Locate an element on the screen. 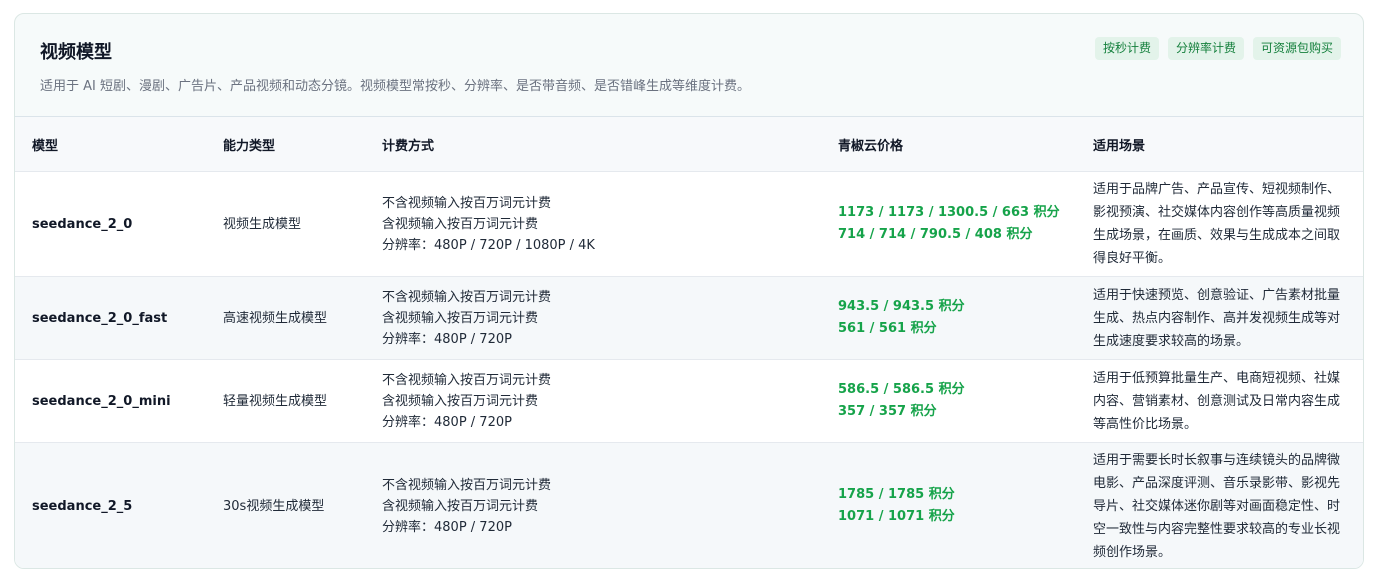 The height and width of the screenshot is (579, 1378). billing-tags: 按秒计费 分辨率计费 可资源包购买 is located at coordinates (1217, 48).